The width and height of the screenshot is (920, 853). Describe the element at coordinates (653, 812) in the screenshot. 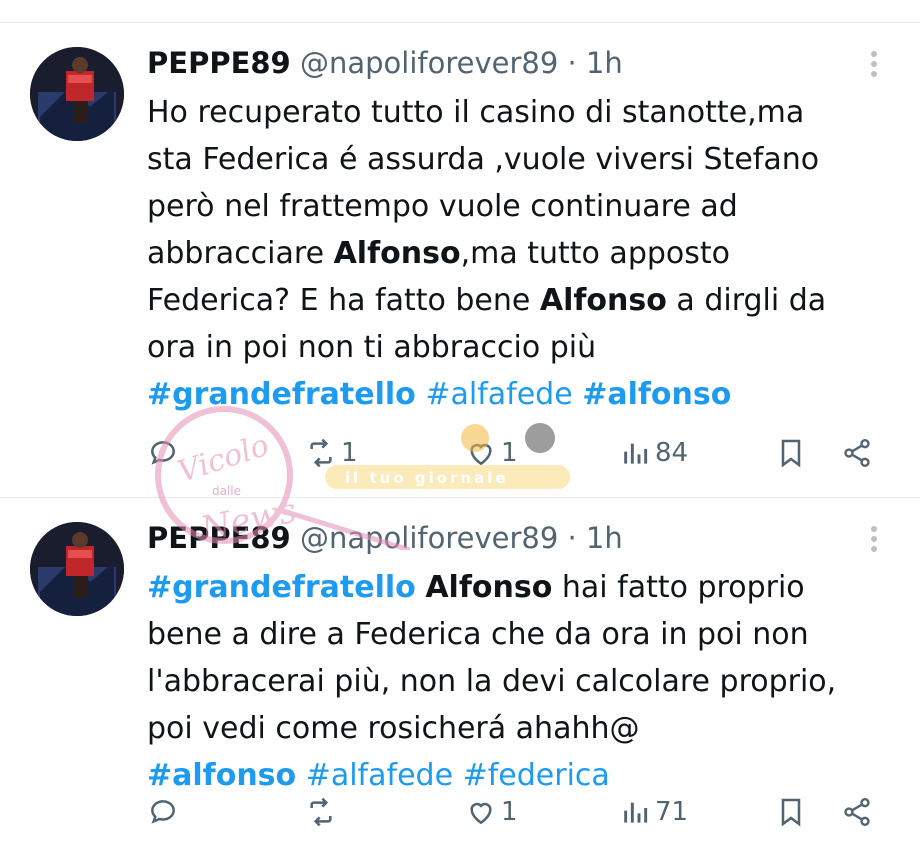

I see `views-button: 71` at that location.